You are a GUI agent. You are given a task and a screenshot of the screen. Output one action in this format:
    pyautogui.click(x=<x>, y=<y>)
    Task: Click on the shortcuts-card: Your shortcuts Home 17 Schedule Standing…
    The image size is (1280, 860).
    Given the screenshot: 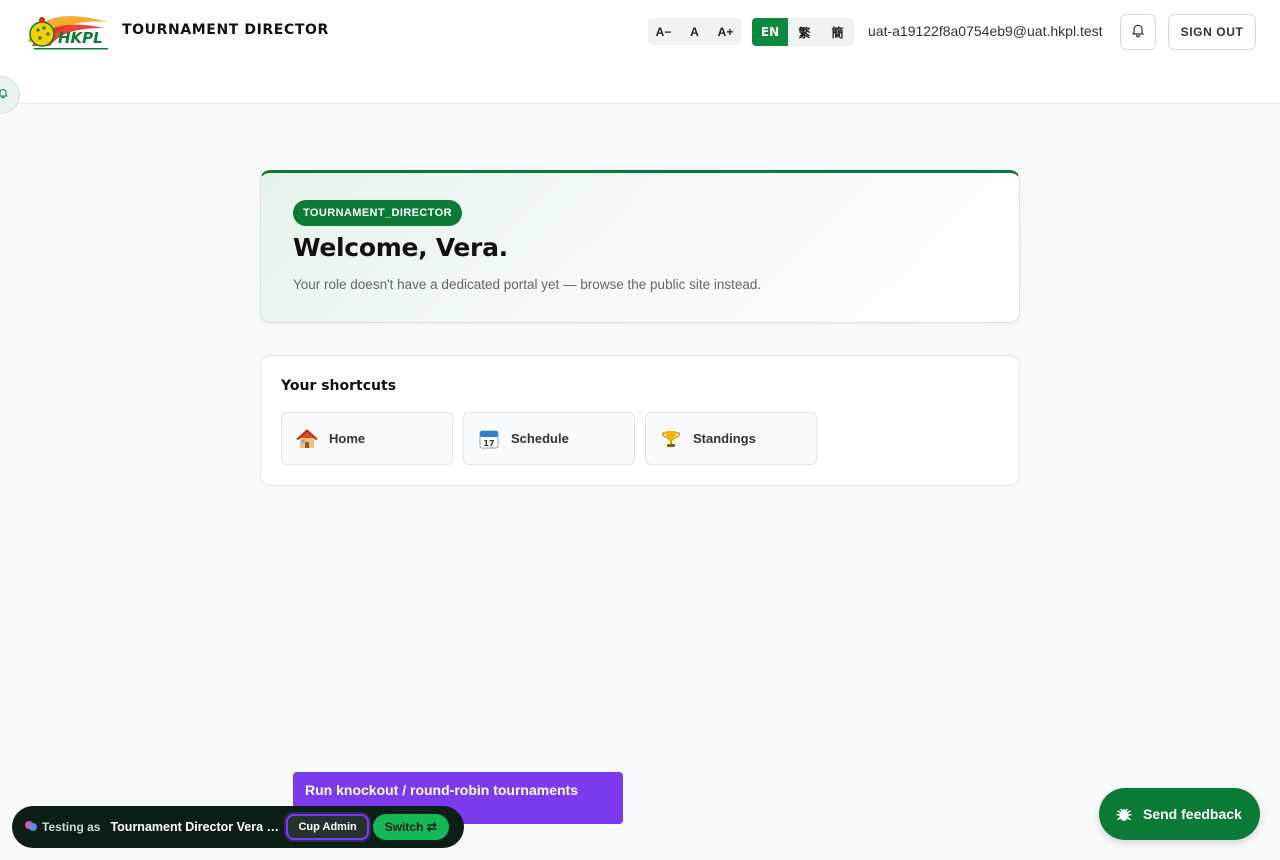 What is the action you would take?
    pyautogui.click(x=640, y=420)
    